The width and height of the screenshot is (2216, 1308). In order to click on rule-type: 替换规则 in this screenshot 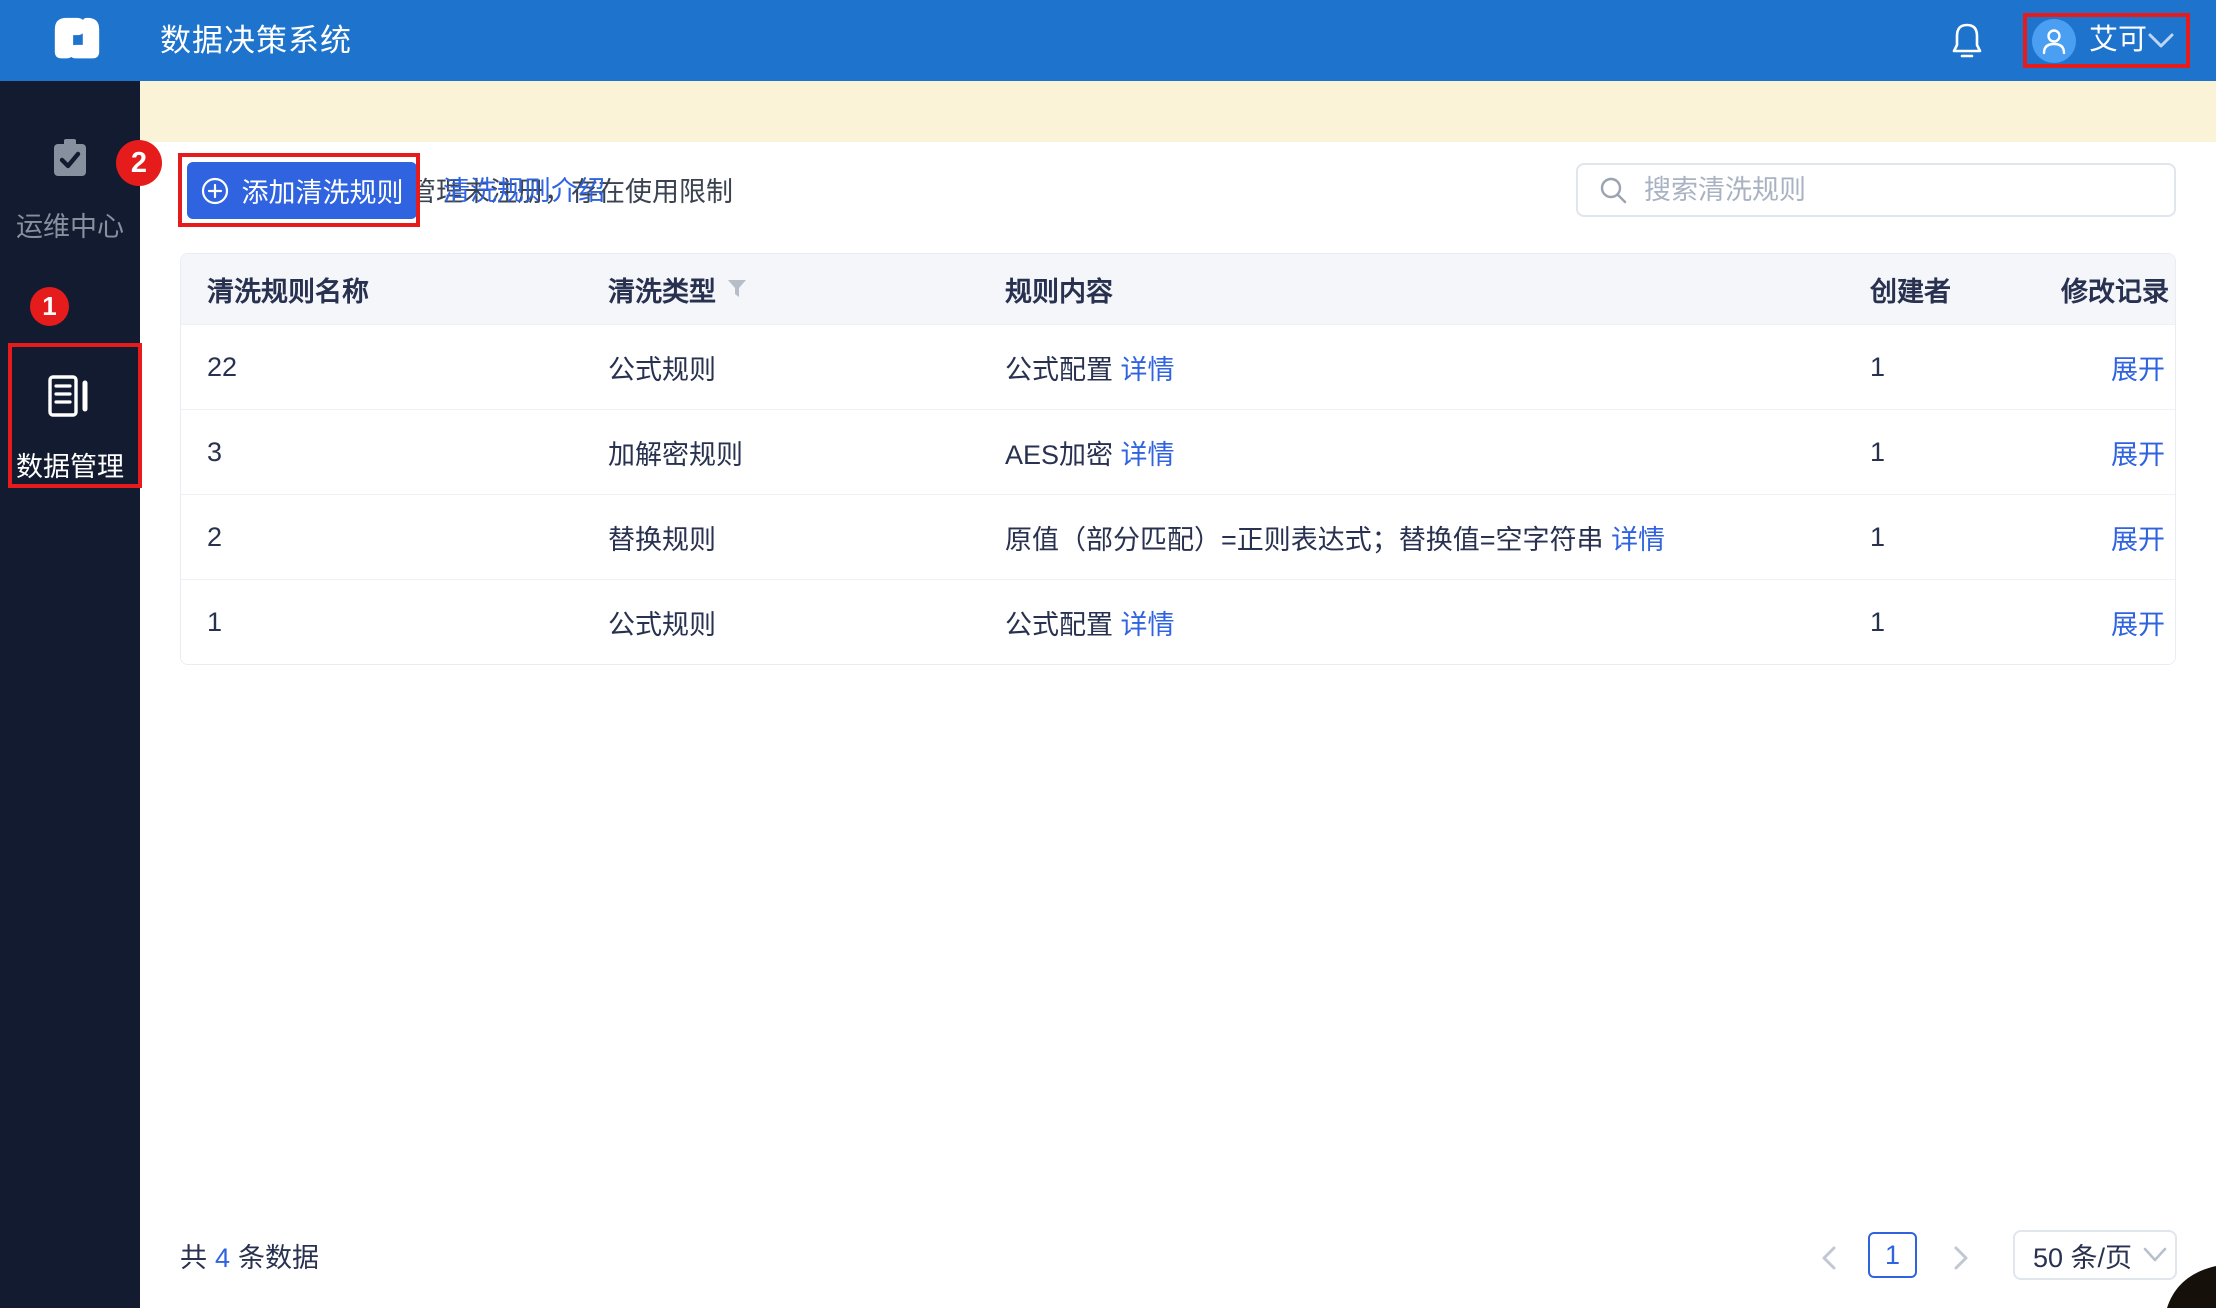, I will do `click(662, 539)`.